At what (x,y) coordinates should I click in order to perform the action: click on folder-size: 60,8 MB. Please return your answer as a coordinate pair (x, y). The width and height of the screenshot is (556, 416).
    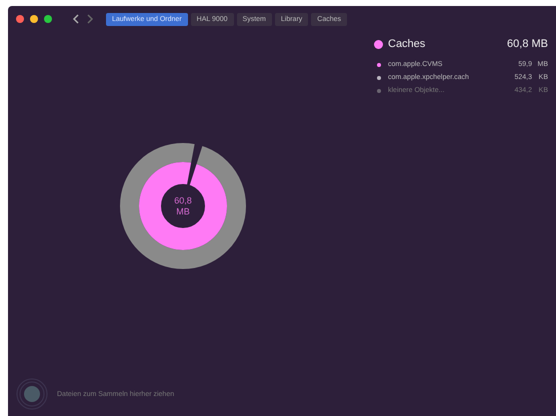
    Looking at the image, I should click on (527, 44).